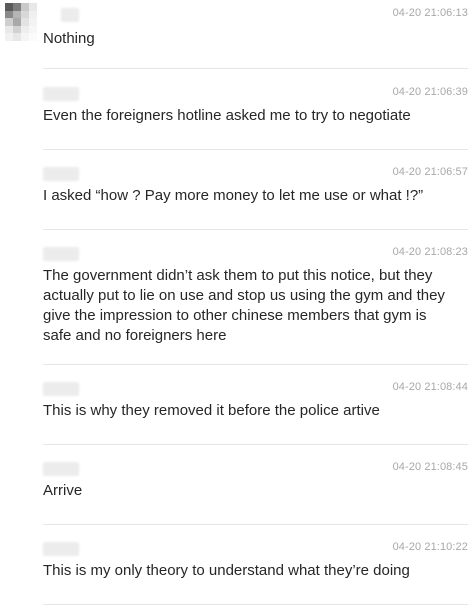 This screenshot has height=614, width=476. What do you see at coordinates (430, 547) in the screenshot?
I see `message-timestamp: 04-20 21:10:22` at bounding box center [430, 547].